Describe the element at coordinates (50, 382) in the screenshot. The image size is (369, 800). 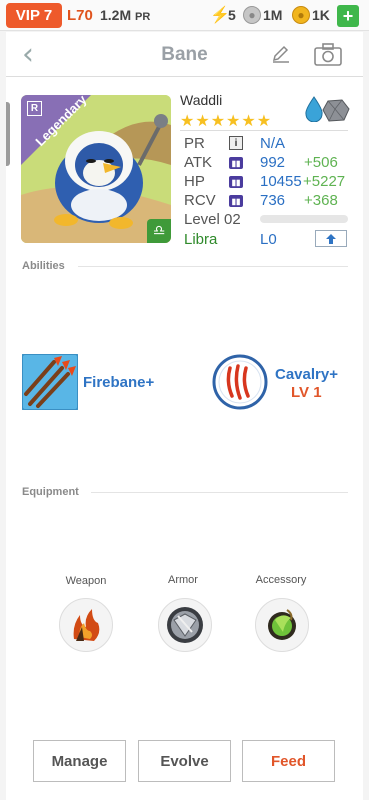
I see `fire-arrows-icon` at that location.